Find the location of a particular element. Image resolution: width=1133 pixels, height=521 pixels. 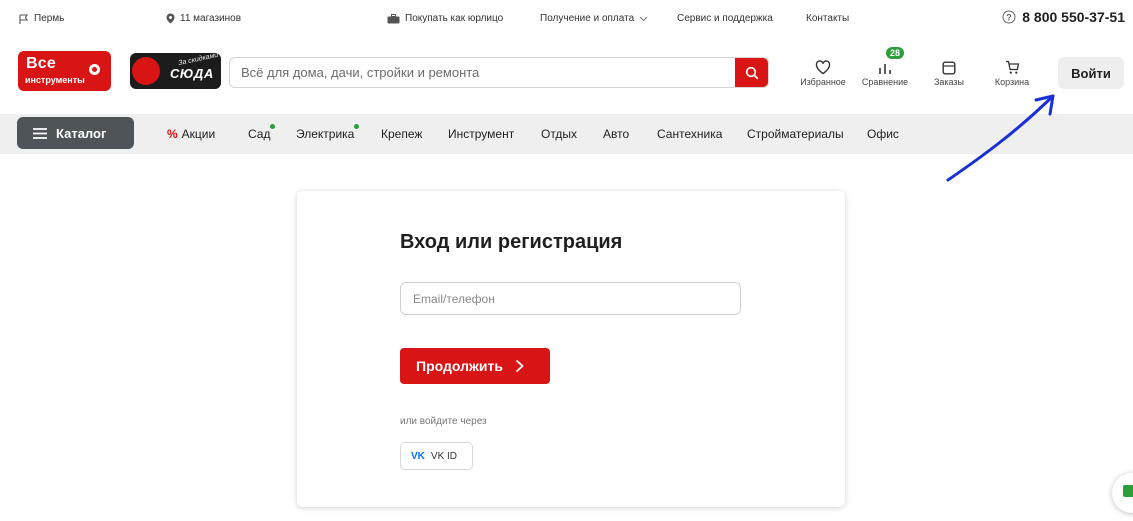

alternative-login-label: или войдите через is located at coordinates (443, 421).